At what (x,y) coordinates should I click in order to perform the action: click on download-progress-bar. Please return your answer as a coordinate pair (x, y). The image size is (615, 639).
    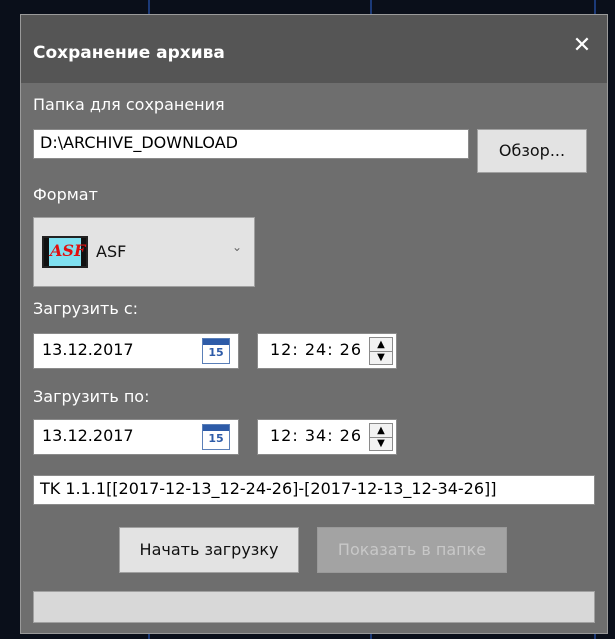
    Looking at the image, I should click on (314, 607).